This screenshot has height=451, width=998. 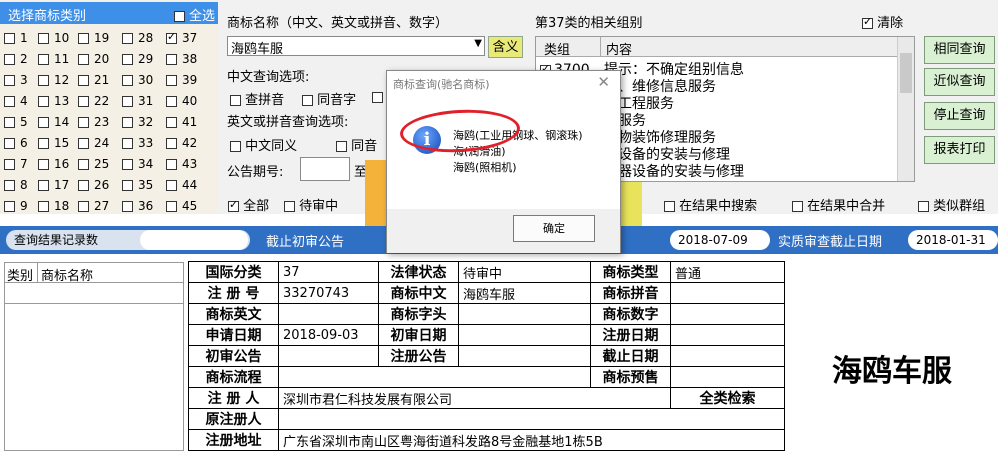 What do you see at coordinates (356, 46) in the screenshot?
I see `name-input: 海鸥车服 ▼` at bounding box center [356, 46].